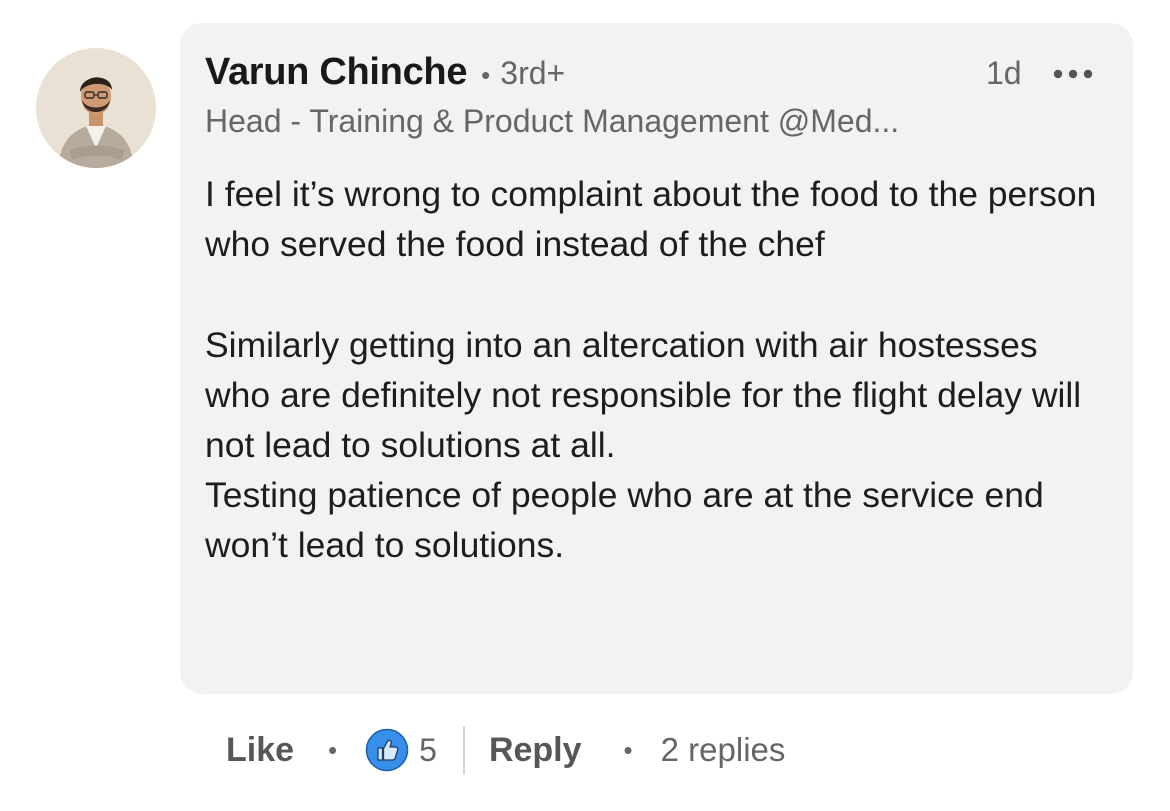  Describe the element at coordinates (533, 73) in the screenshot. I see `connection-degree: 3rd+` at that location.